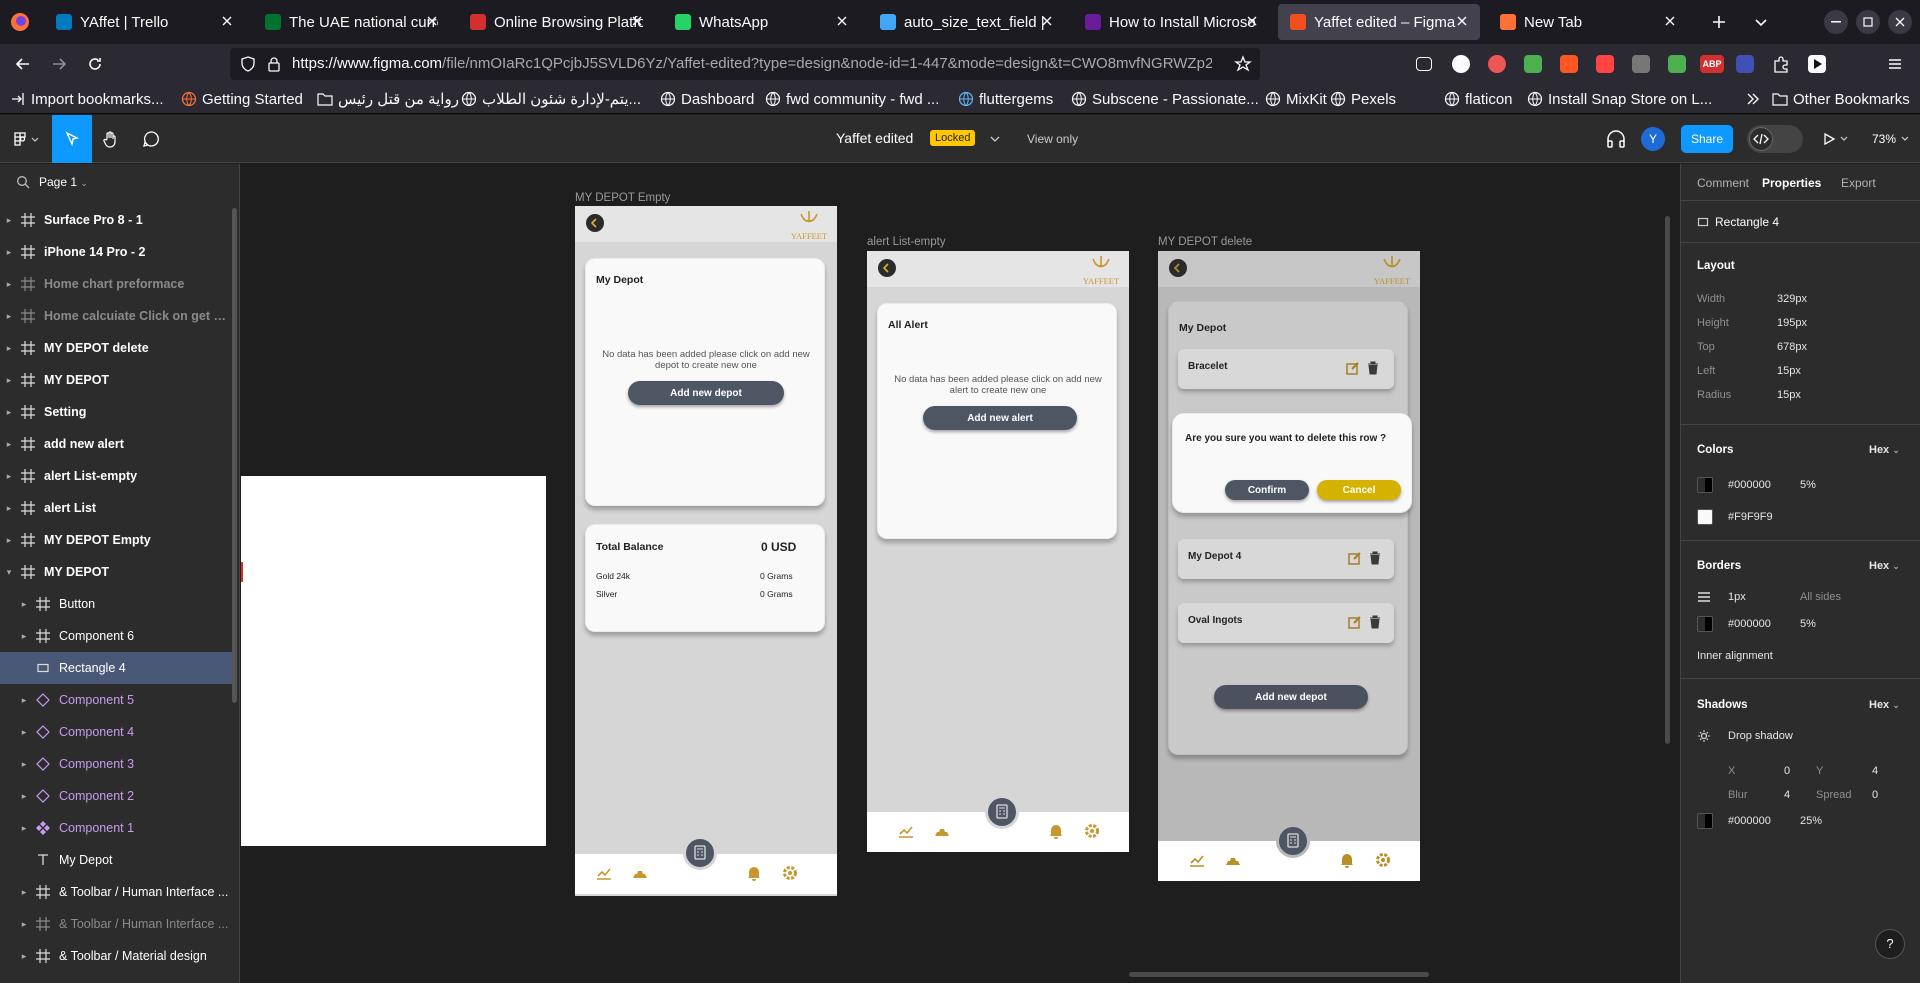 This screenshot has height=983, width=1920. What do you see at coordinates (116, 348) in the screenshot?
I see `layer-item: ▸ MY DEPOT delete` at bounding box center [116, 348].